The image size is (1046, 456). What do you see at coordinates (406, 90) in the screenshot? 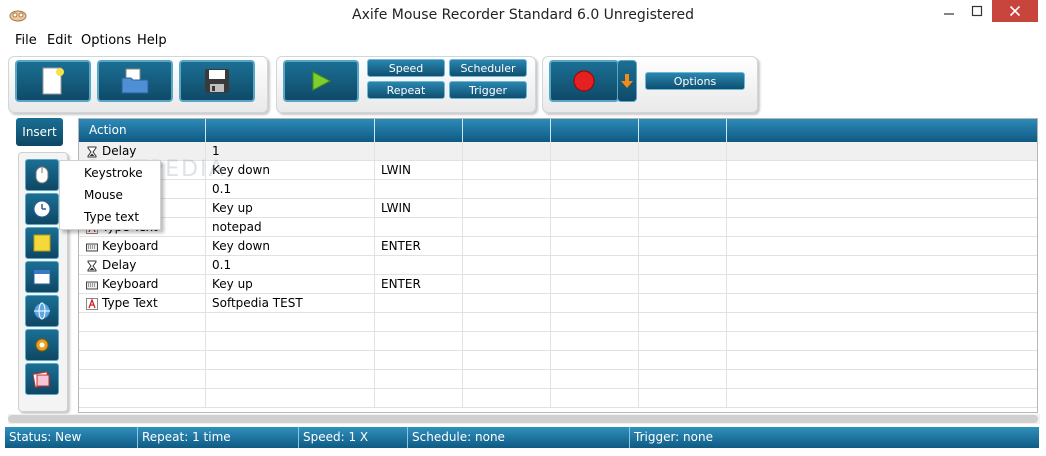
I see `repeat-button: Repeat` at bounding box center [406, 90].